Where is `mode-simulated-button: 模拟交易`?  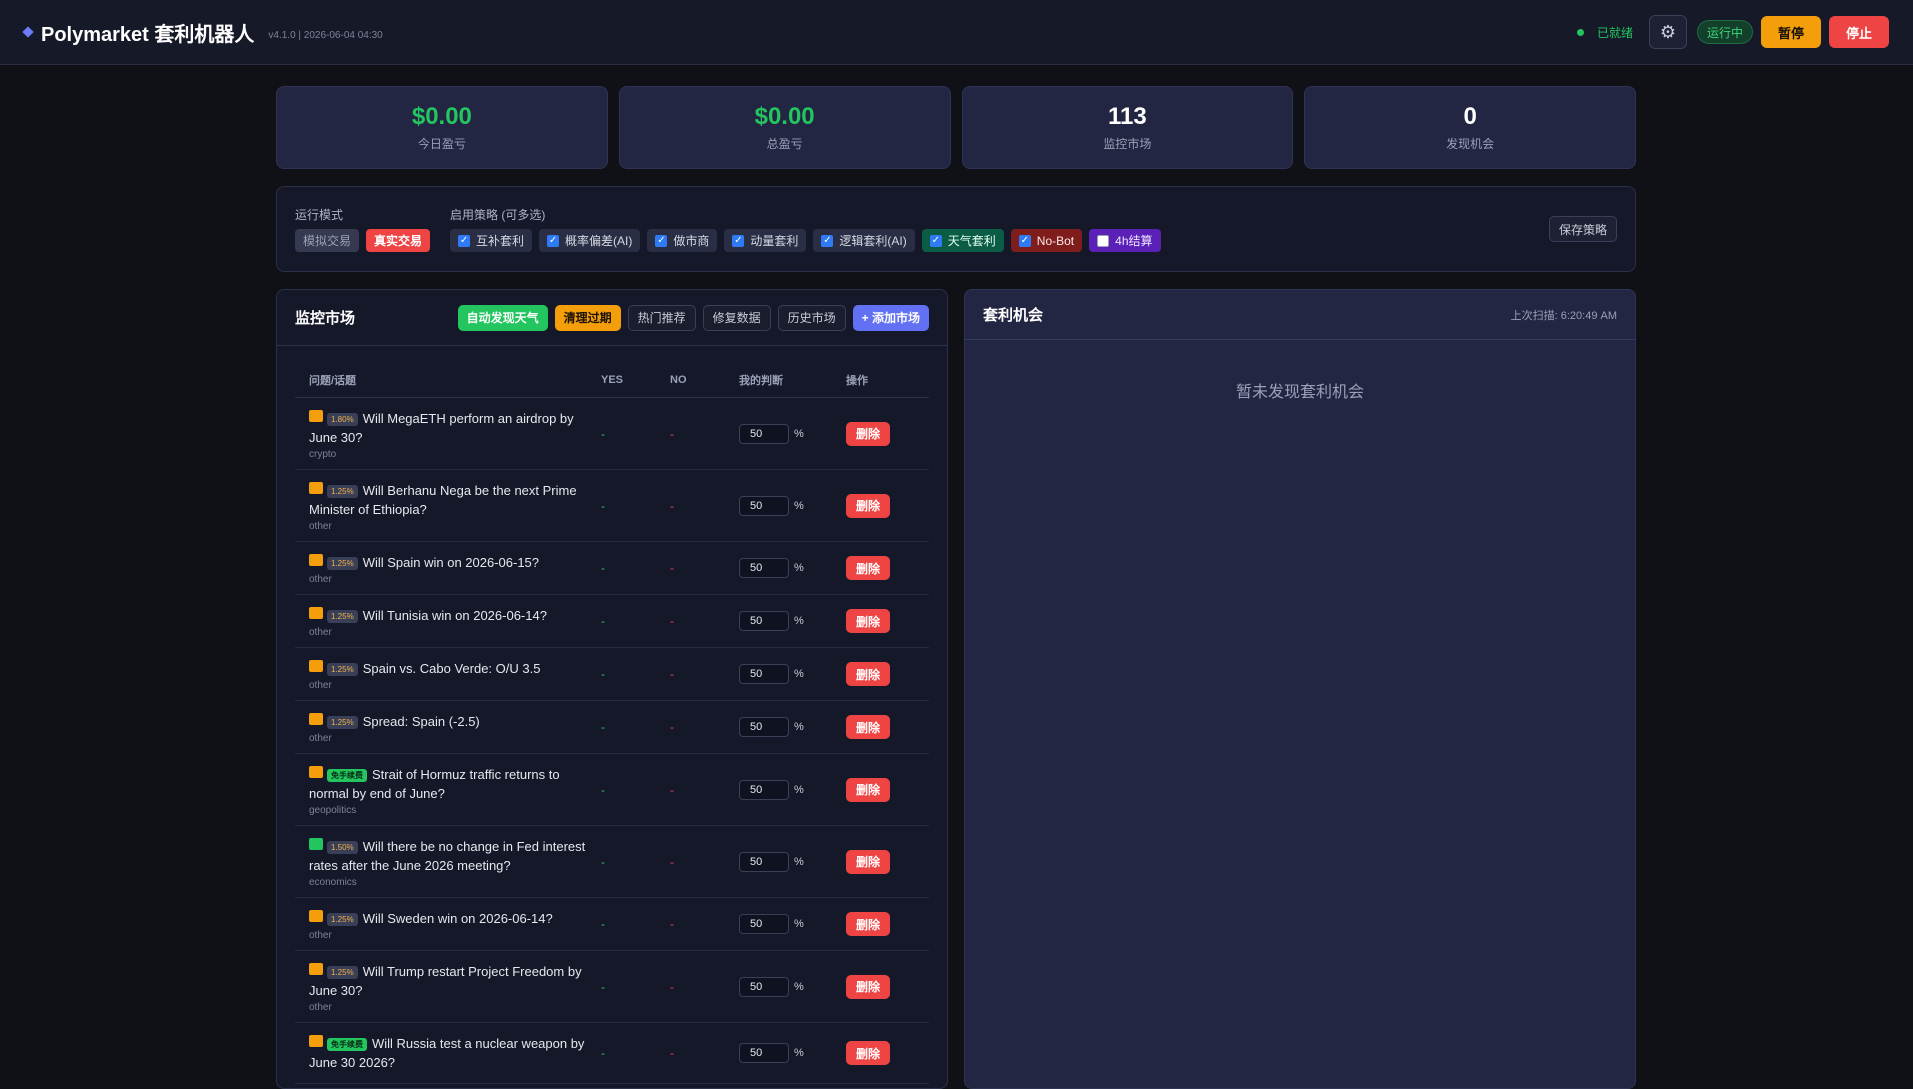
mode-simulated-button: 模拟交易 is located at coordinates (327, 240).